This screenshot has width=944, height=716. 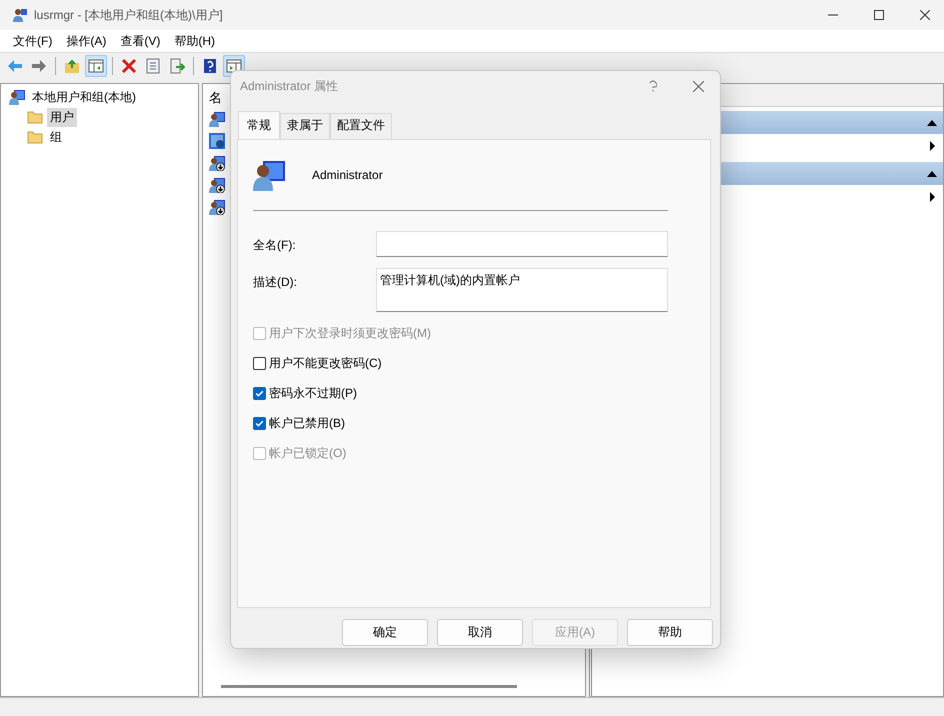 I want to click on dialog-button: 取消, so click(x=480, y=632).